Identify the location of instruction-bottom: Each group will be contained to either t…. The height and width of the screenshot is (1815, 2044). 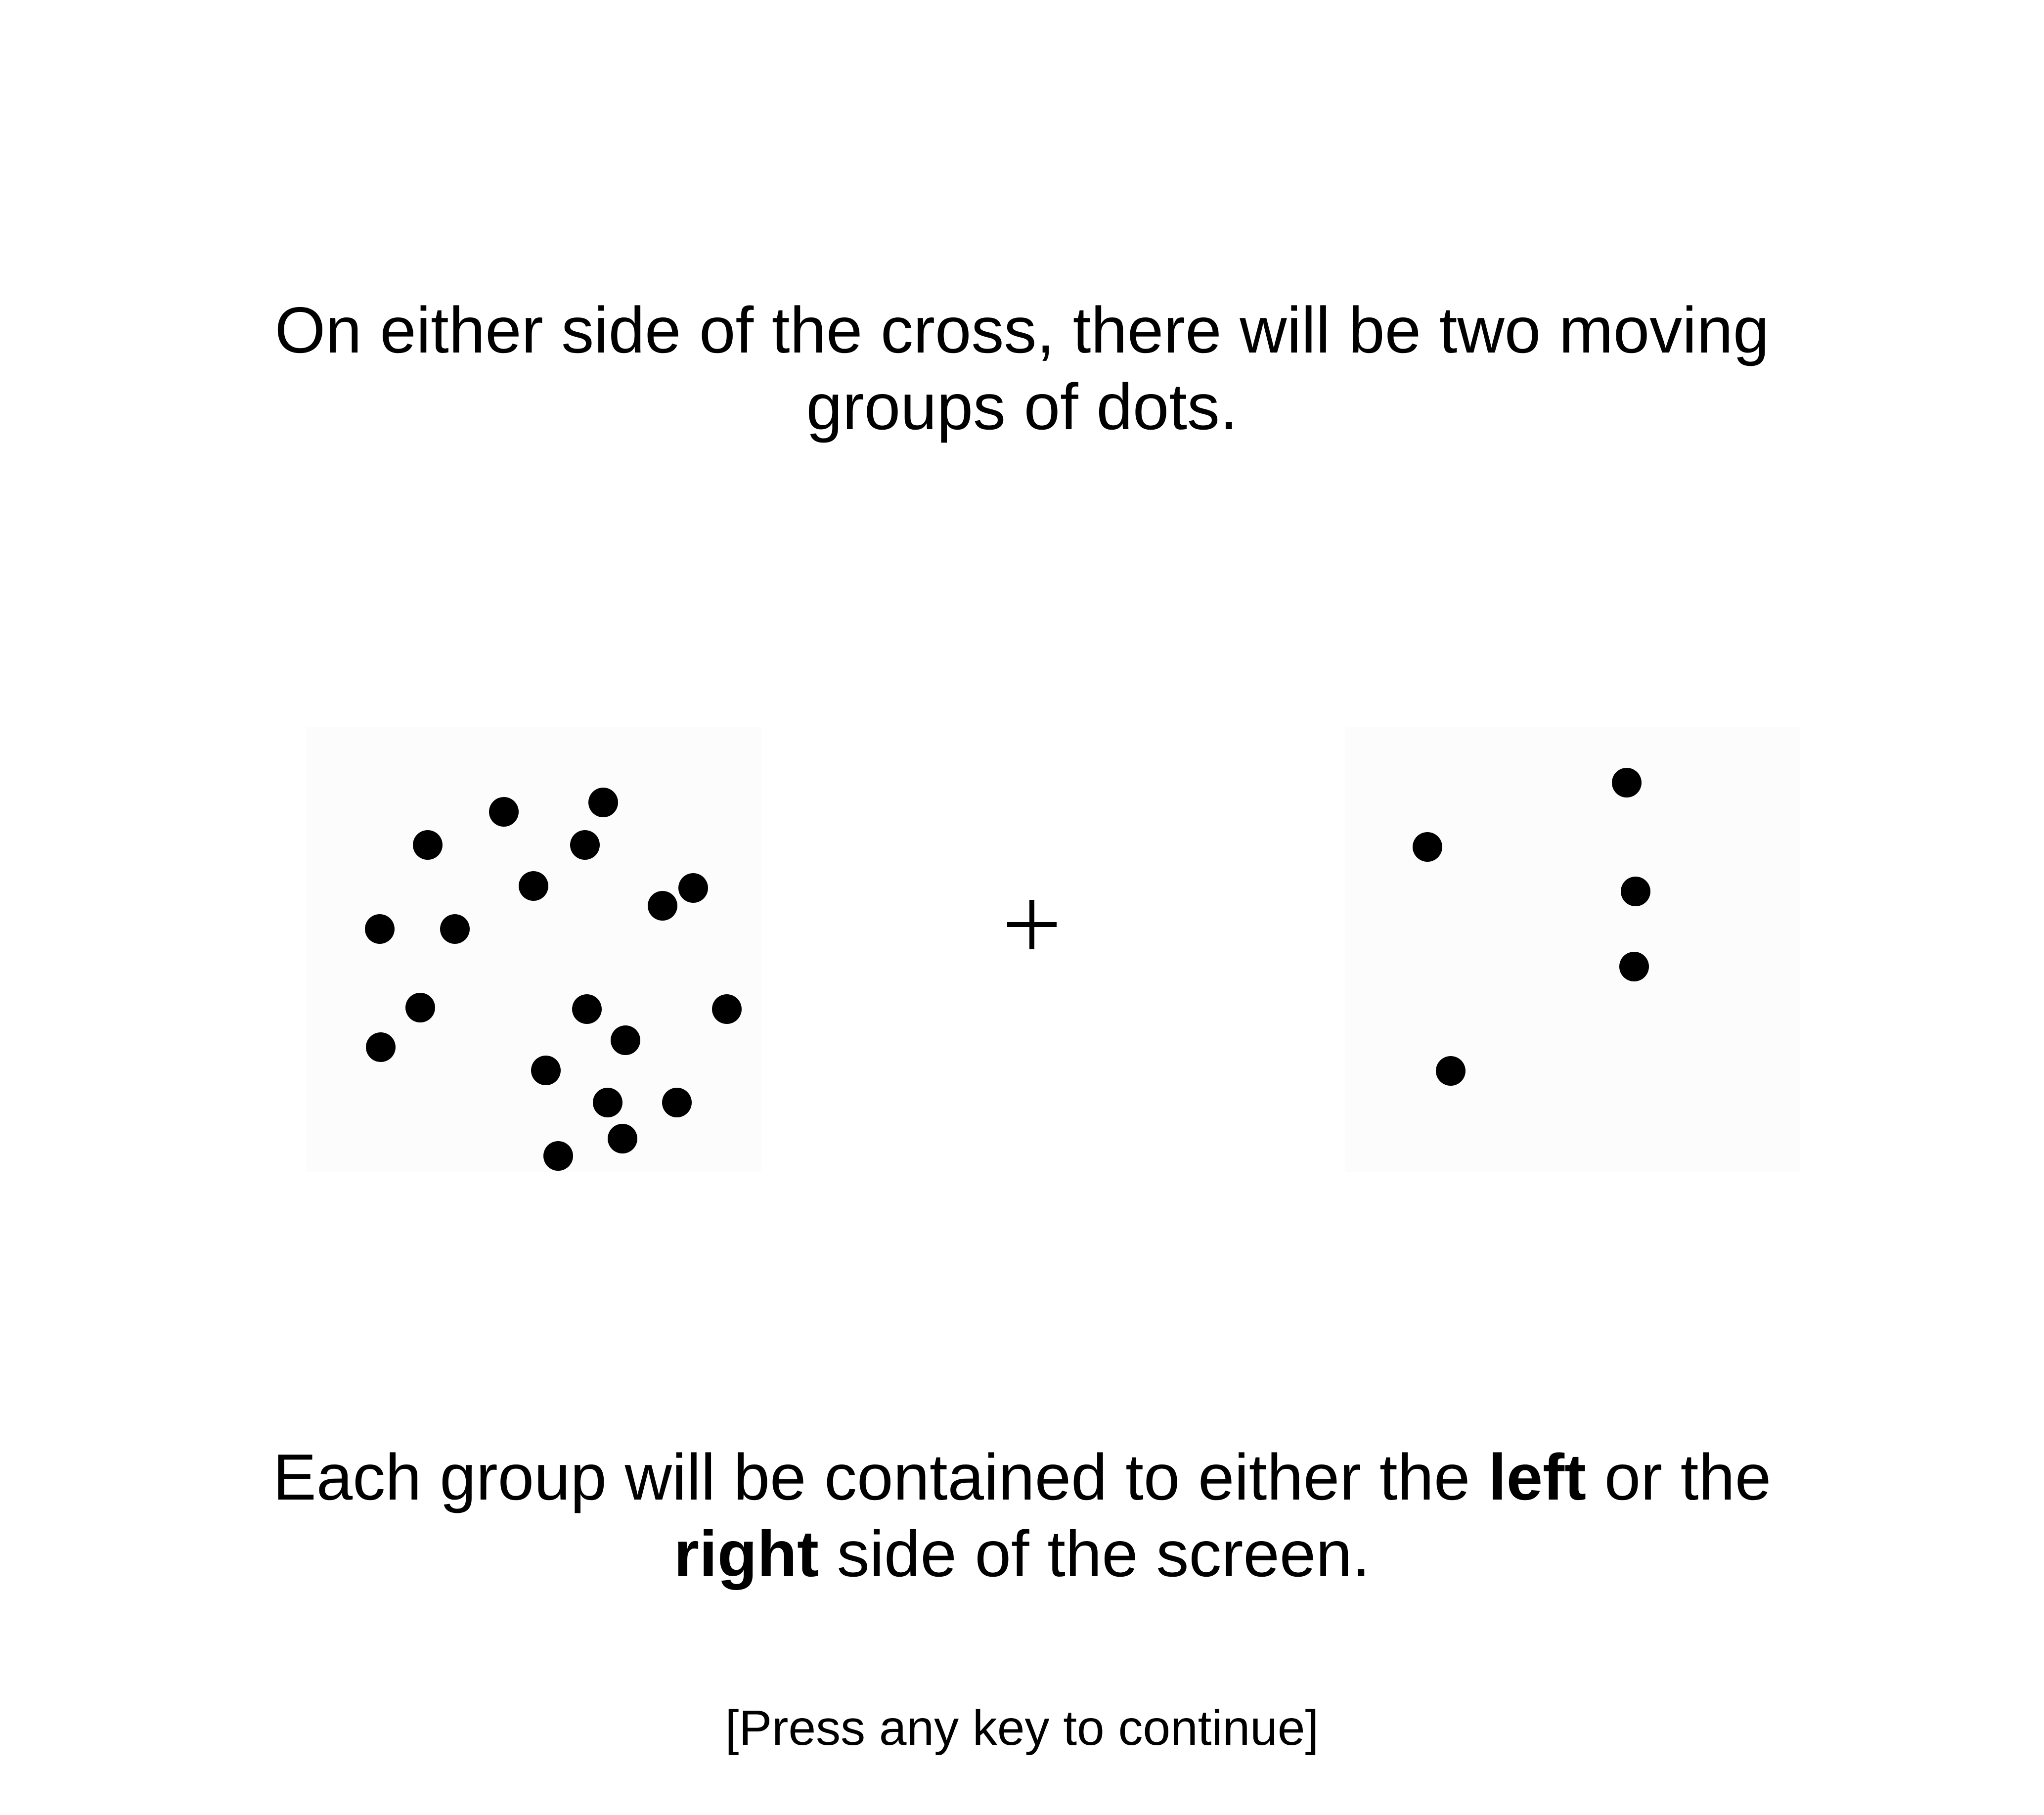
(1022, 1516).